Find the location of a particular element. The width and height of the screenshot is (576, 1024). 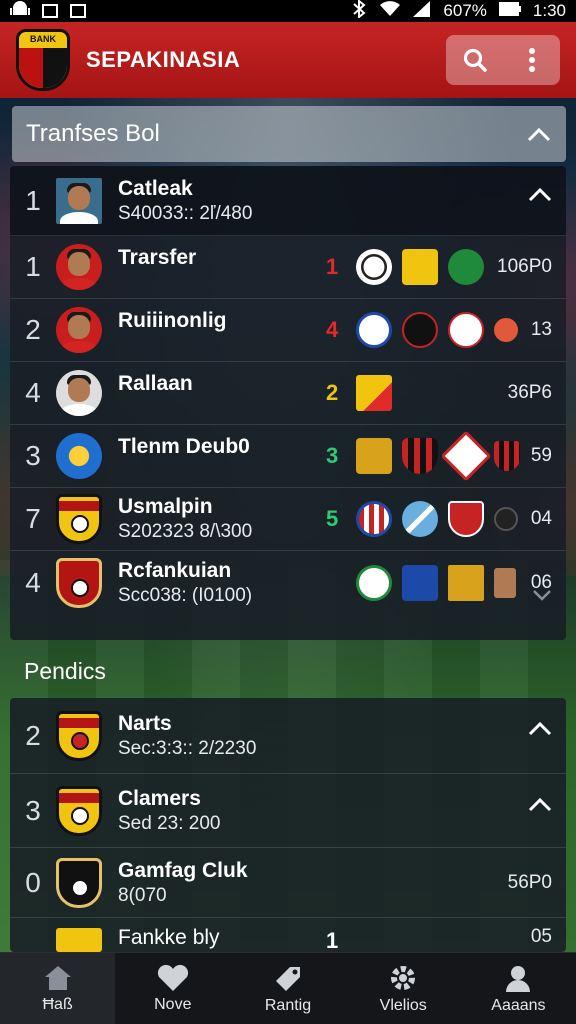

form-number: 3 is located at coordinates (332, 455).